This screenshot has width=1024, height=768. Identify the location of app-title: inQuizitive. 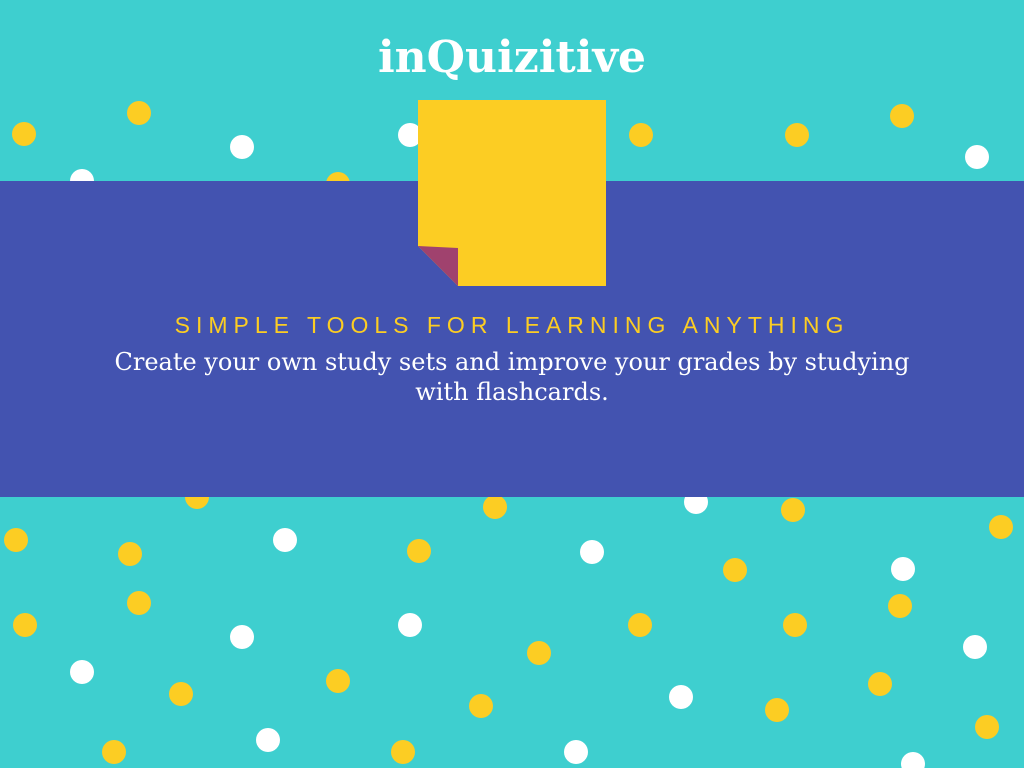
(512, 57).